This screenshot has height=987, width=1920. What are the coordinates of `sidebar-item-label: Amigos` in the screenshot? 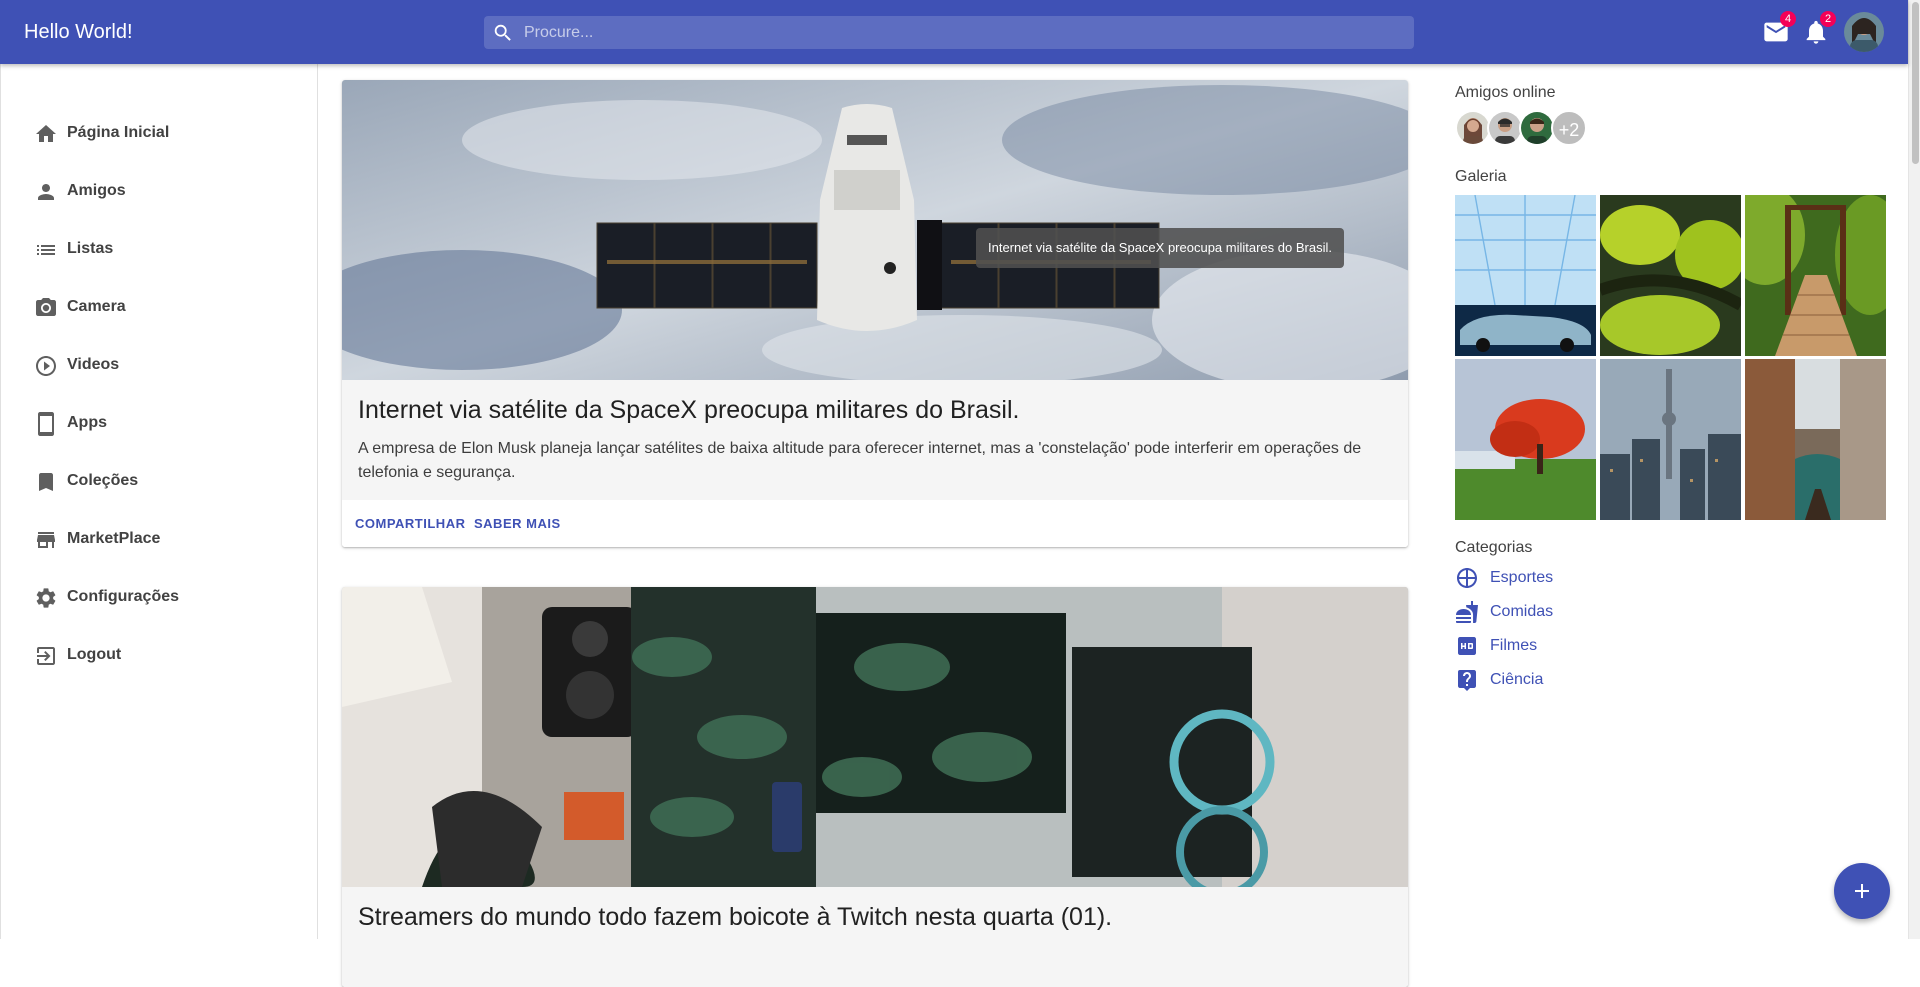 It's located at (96, 190).